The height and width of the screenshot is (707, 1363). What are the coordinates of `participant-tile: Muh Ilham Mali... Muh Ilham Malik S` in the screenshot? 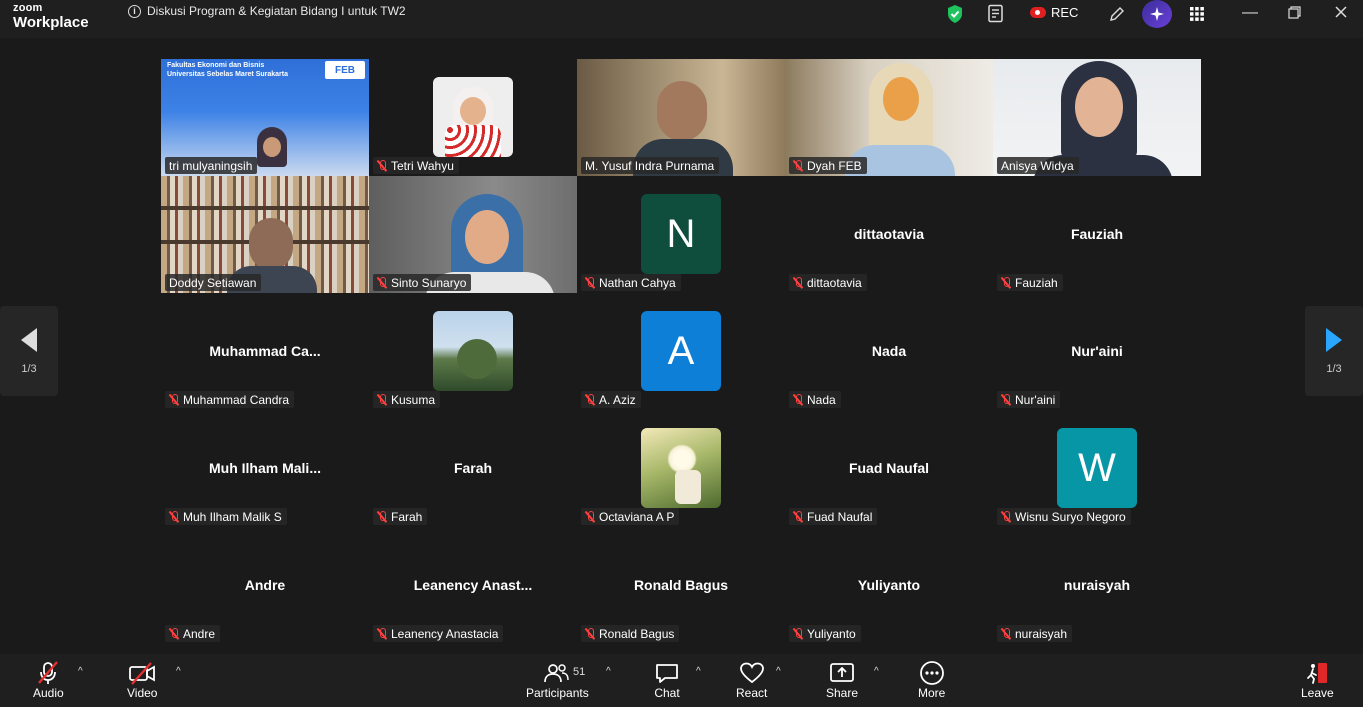 It's located at (265, 468).